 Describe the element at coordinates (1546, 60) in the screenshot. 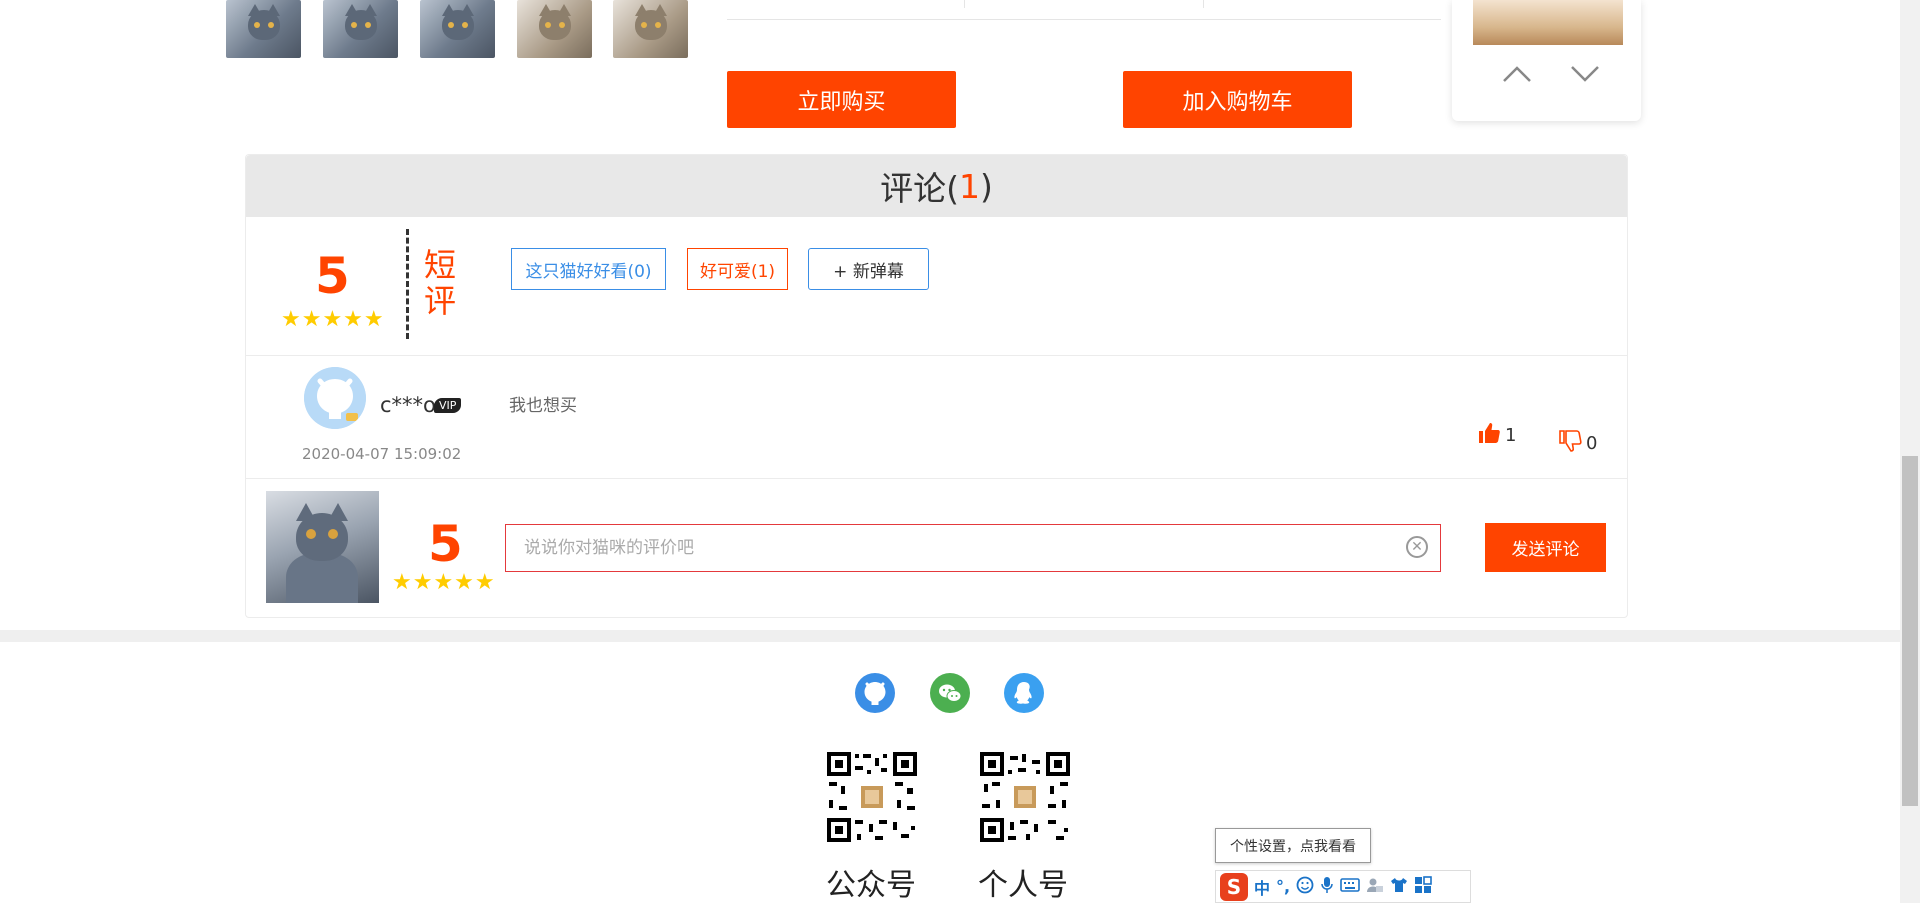

I see `side-recommend-card` at that location.